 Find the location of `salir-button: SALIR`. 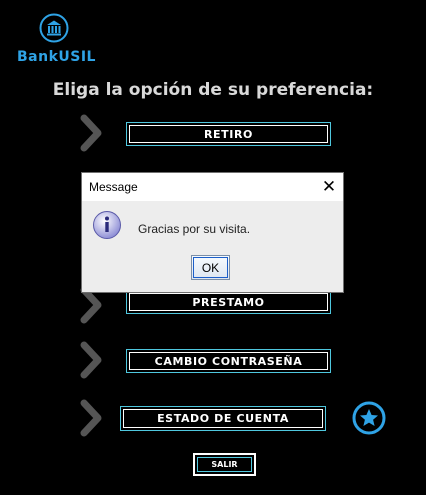

salir-button: SALIR is located at coordinates (224, 464).